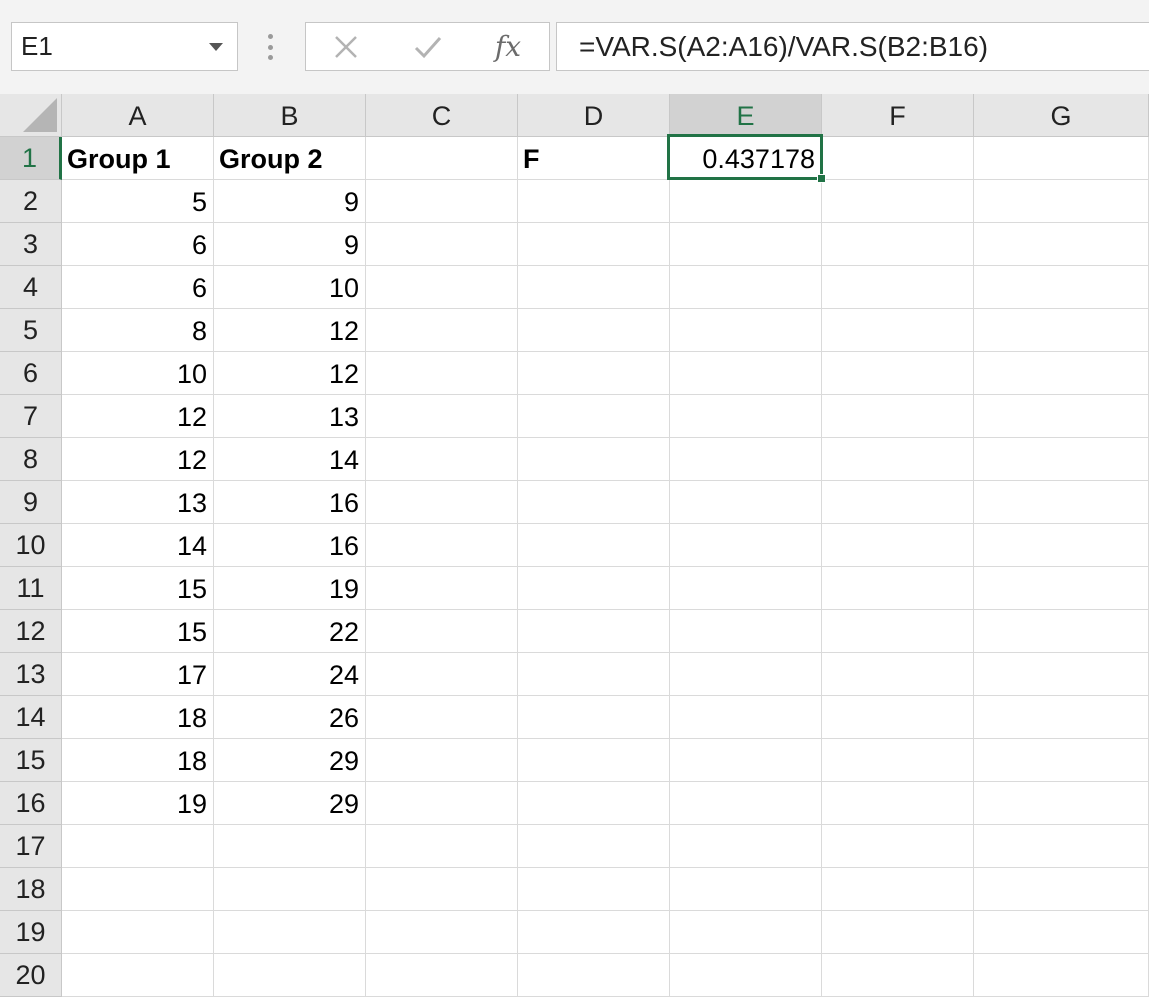 This screenshot has height=1007, width=1149. What do you see at coordinates (346, 46) in the screenshot?
I see `cancel-button` at bounding box center [346, 46].